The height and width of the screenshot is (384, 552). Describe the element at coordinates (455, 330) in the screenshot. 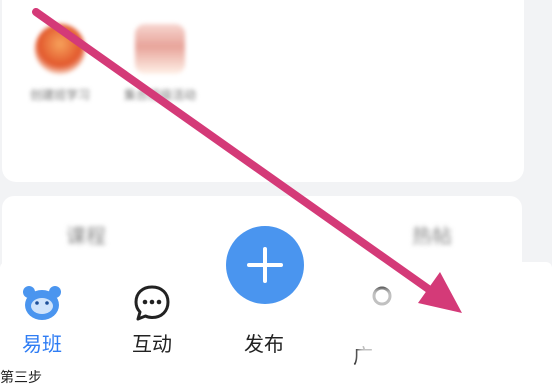

I see `blurred-region` at that location.